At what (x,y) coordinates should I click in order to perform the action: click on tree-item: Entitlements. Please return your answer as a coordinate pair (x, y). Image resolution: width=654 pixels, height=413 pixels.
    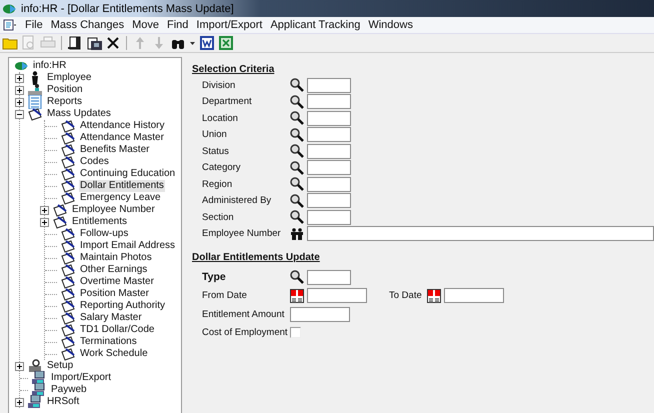
    Looking at the image, I should click on (99, 222).